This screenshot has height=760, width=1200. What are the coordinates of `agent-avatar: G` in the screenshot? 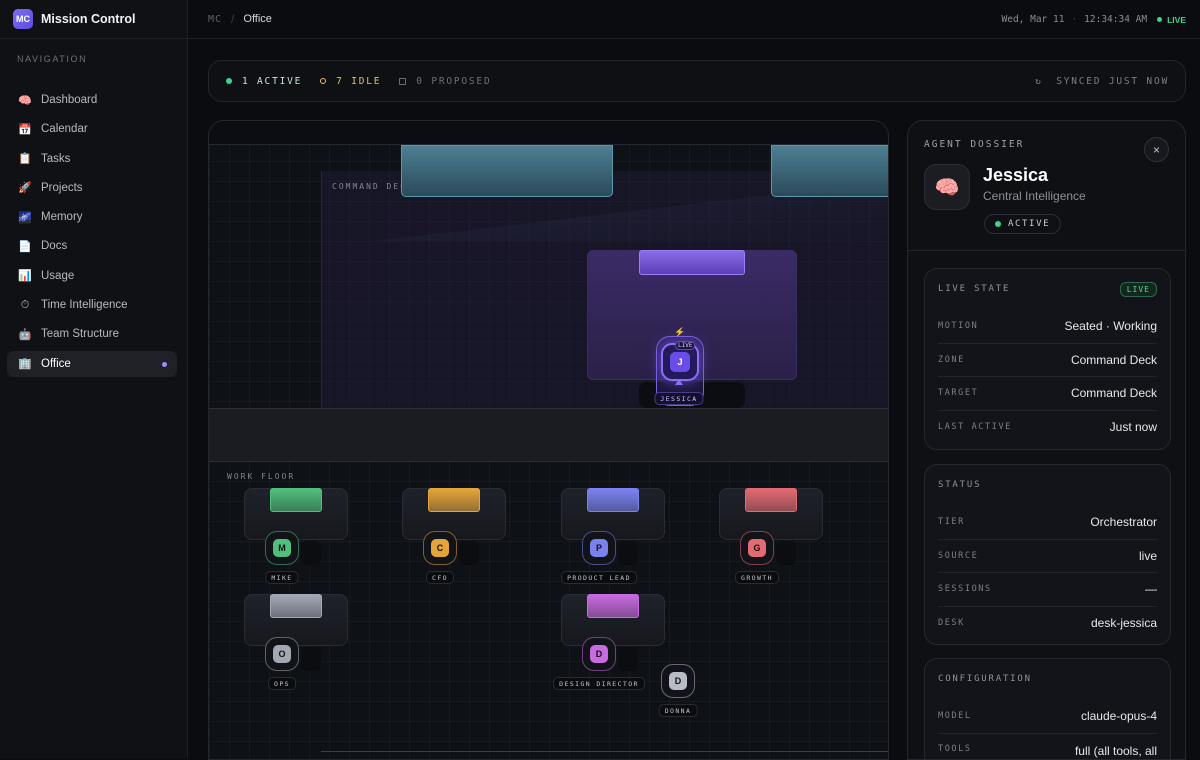 It's located at (757, 548).